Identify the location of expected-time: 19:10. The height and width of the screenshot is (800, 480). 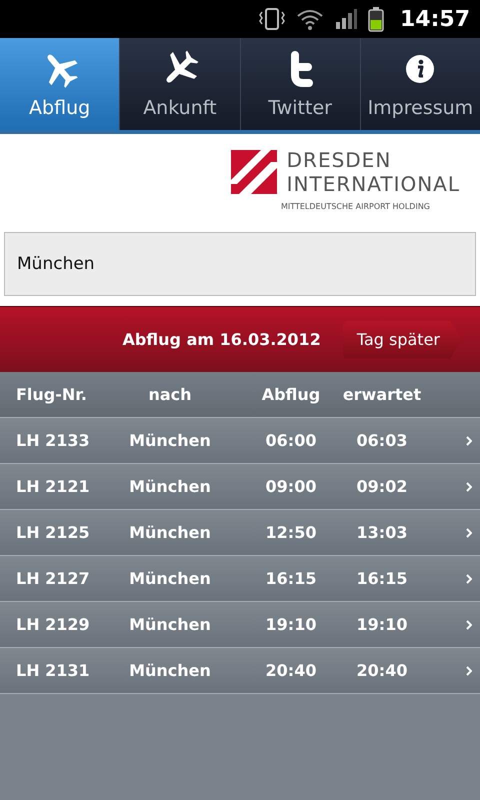
(382, 624).